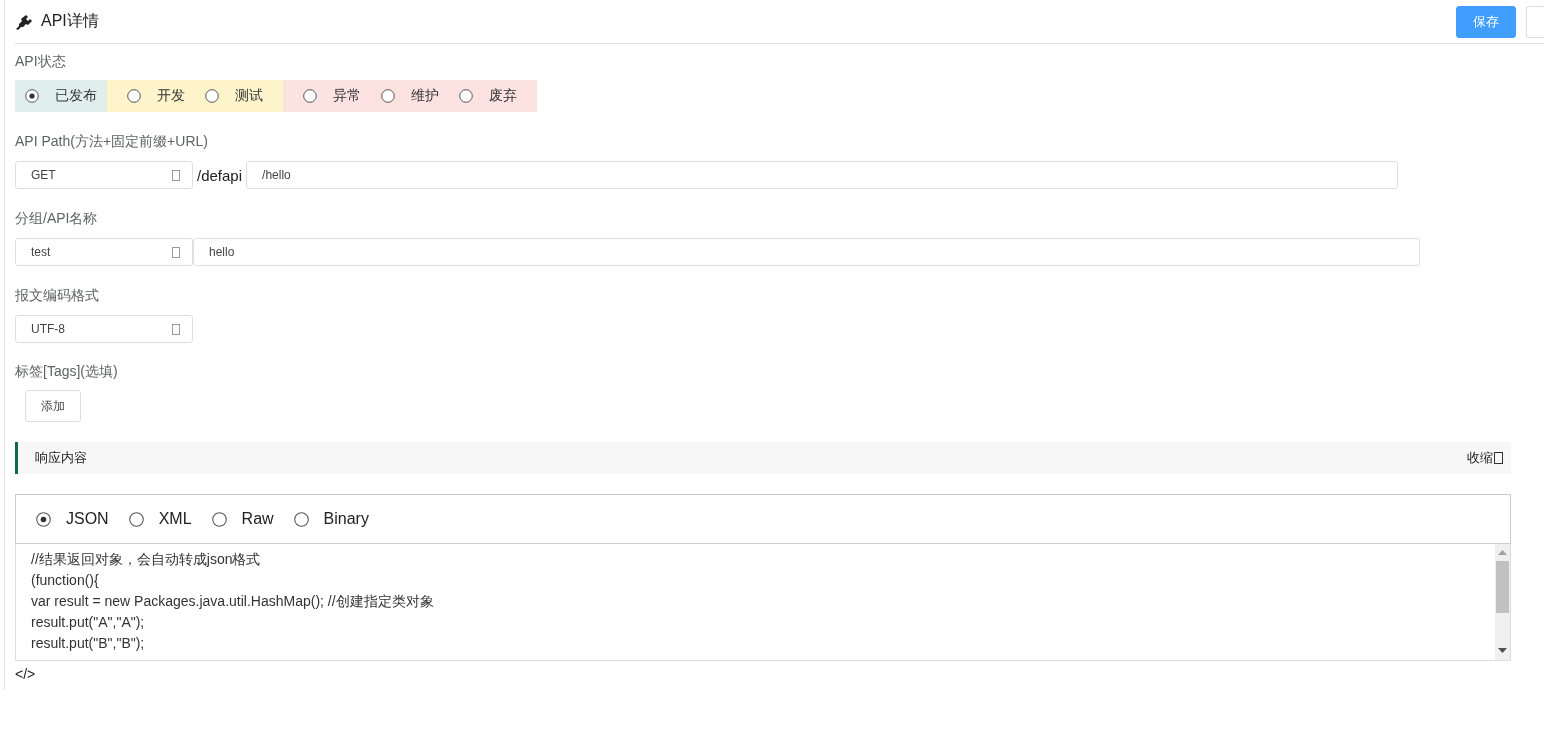 Image resolution: width=1544 pixels, height=735 pixels. I want to click on format-label: XML, so click(175, 519).